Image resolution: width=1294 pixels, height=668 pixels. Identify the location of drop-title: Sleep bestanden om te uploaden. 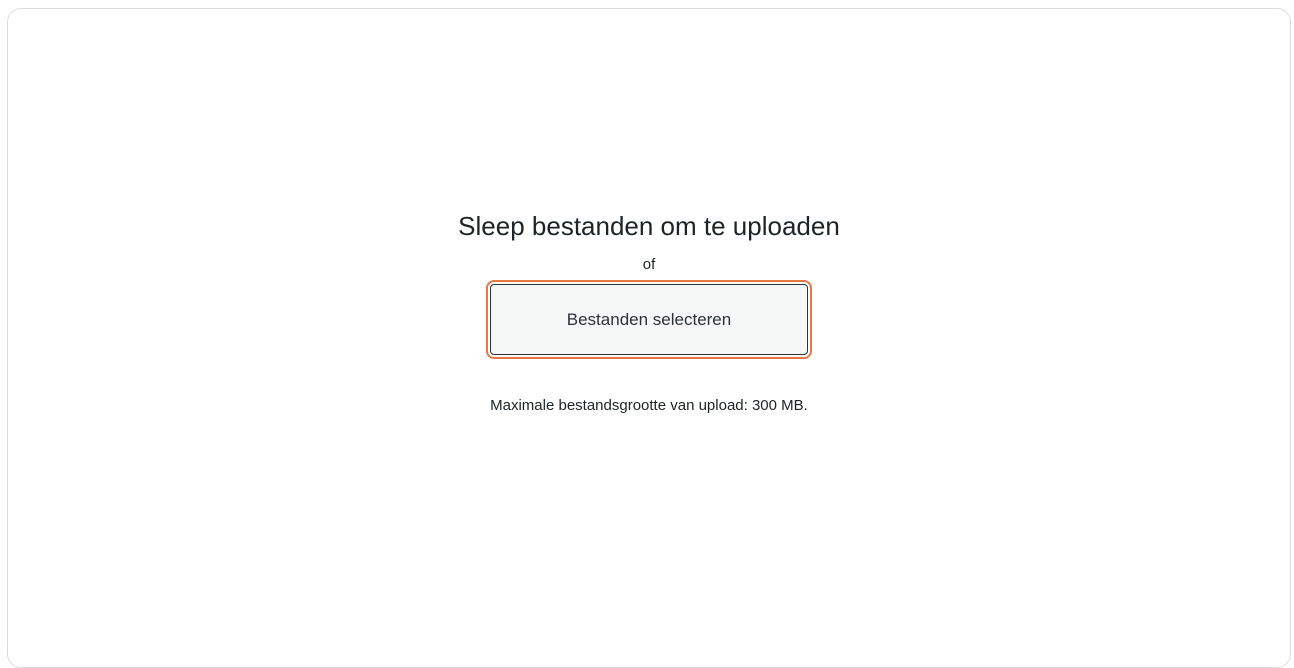
(649, 226).